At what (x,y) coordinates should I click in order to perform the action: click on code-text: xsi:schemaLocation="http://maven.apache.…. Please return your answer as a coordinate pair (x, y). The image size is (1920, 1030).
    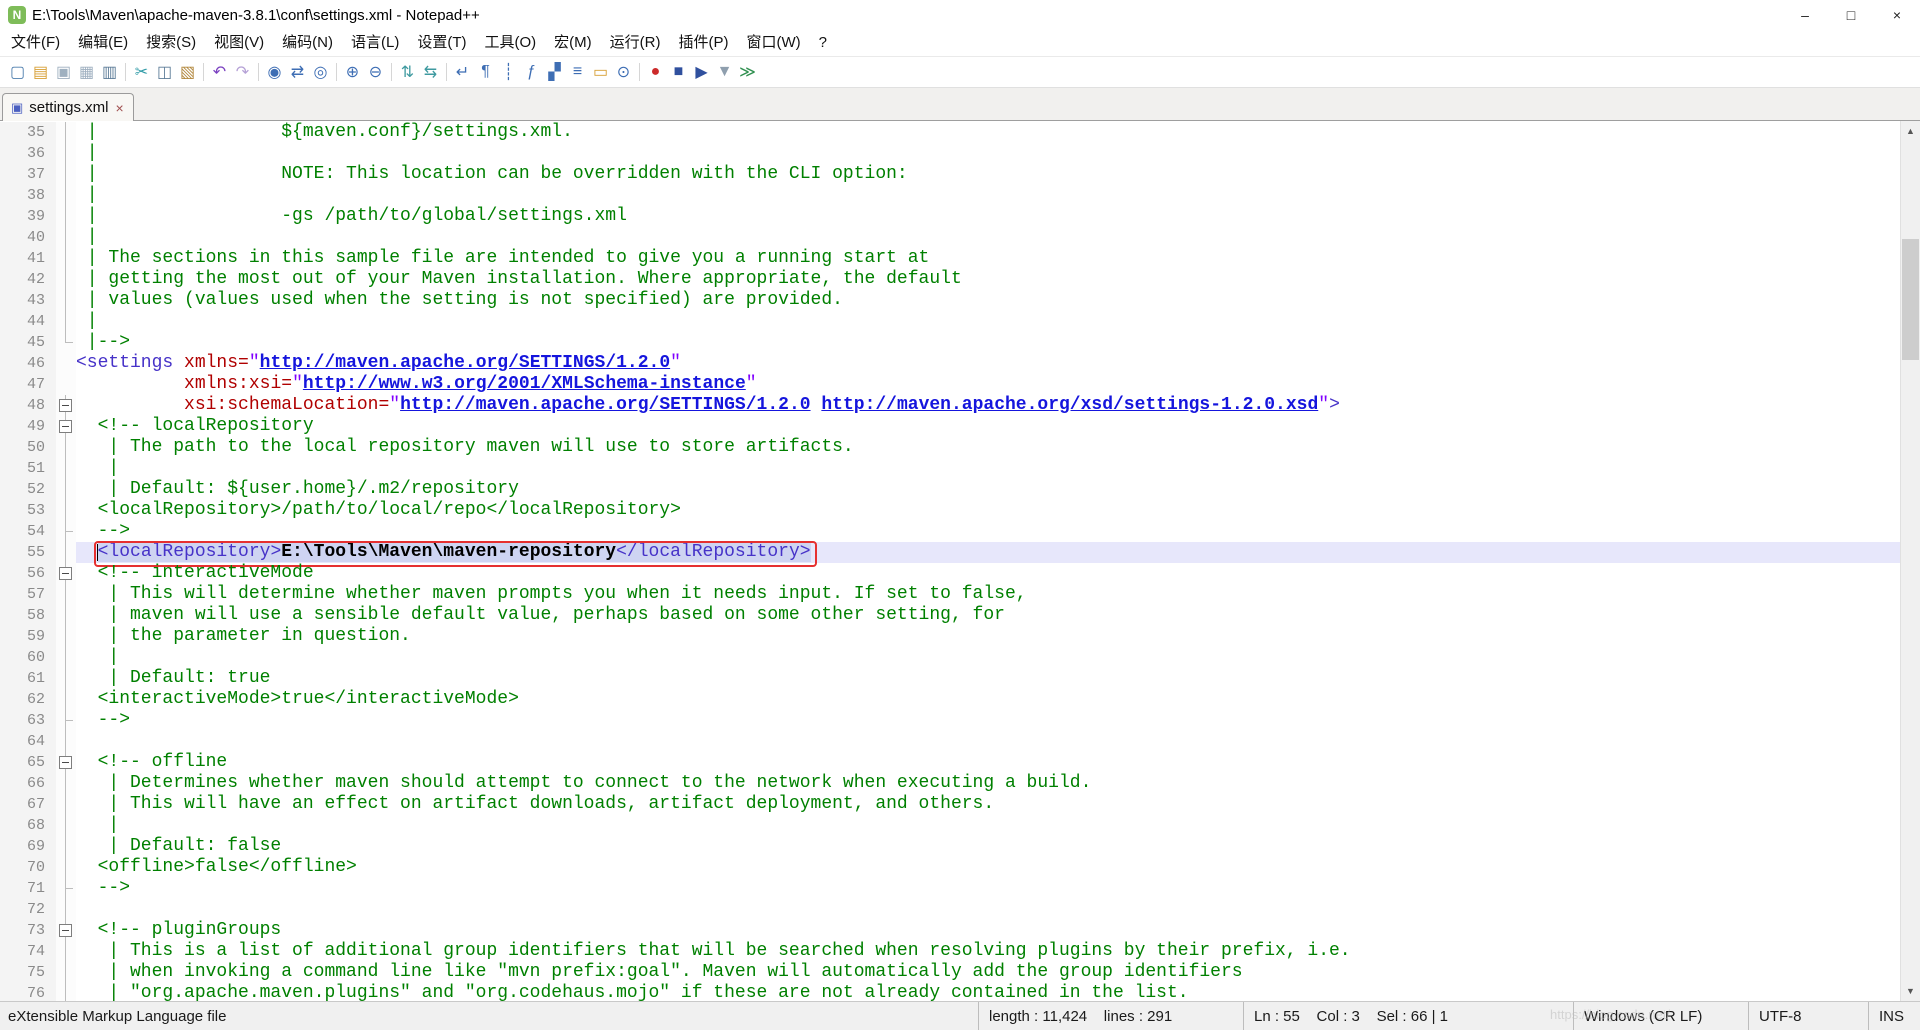
    Looking at the image, I should click on (988, 405).